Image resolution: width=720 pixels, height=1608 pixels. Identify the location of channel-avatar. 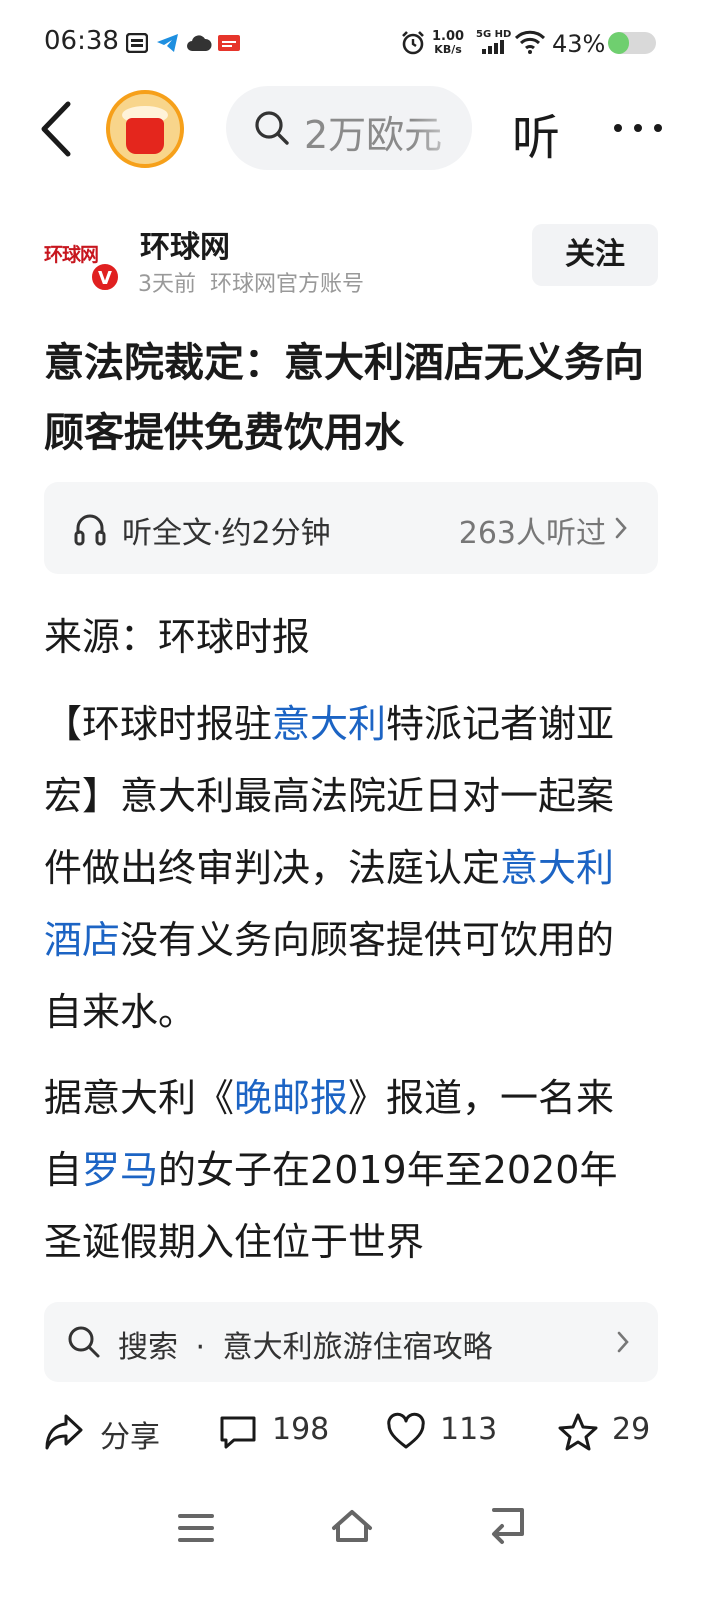
(145, 129).